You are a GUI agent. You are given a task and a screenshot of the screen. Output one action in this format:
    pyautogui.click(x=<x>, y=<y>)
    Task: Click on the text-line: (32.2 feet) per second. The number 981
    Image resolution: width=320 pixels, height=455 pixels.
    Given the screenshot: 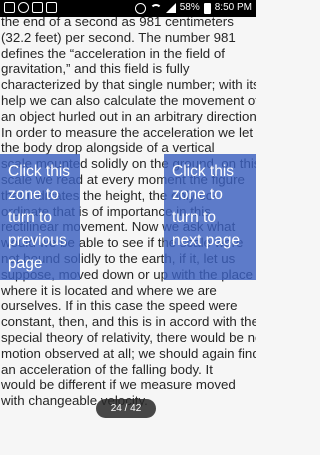 What is the action you would take?
    pyautogui.click(x=118, y=37)
    